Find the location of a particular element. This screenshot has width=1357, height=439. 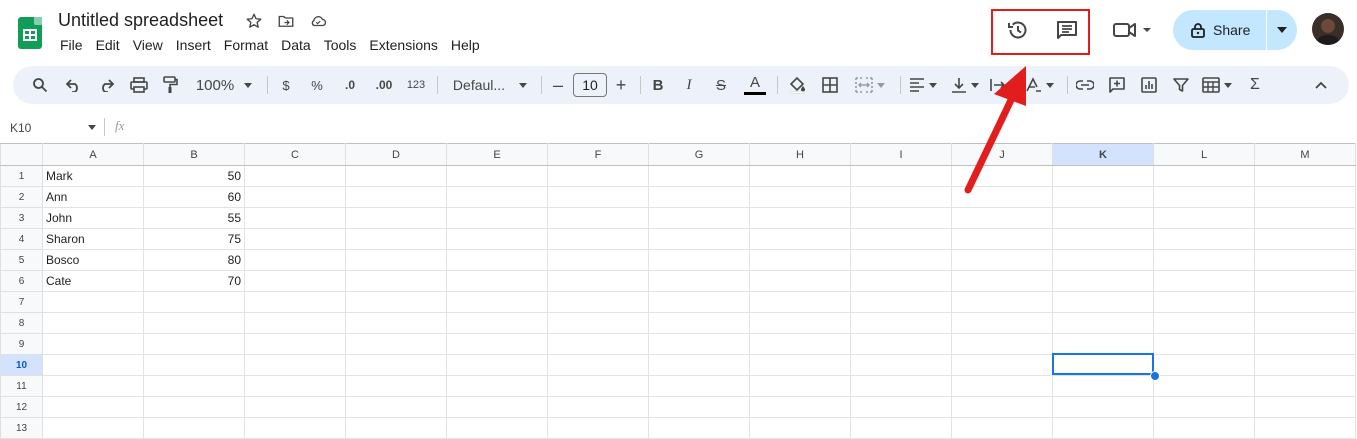

column-header-d: D is located at coordinates (396, 154).